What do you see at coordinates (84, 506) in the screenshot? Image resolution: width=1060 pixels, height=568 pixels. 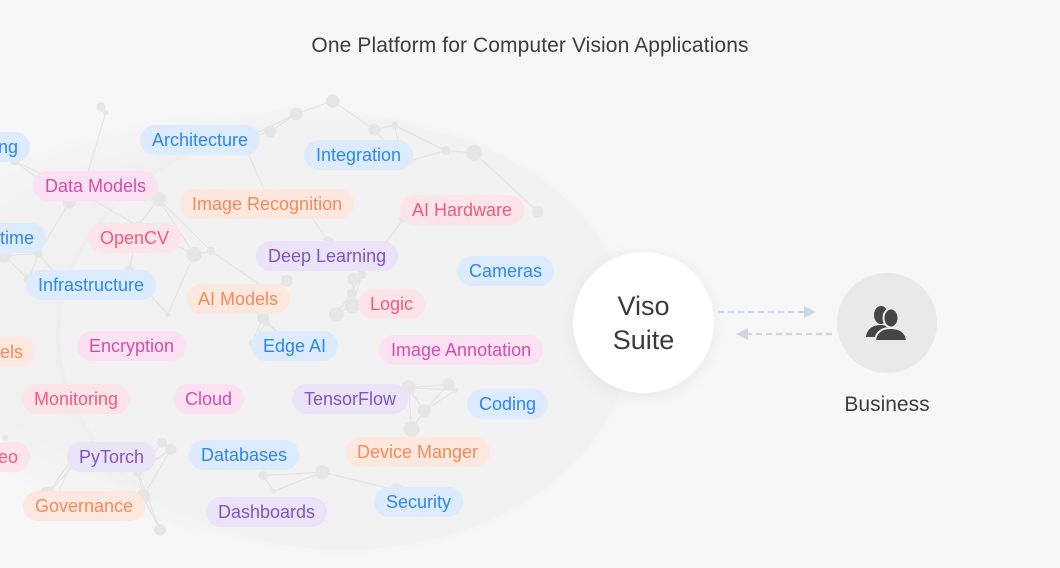 I see `tag-pill: Governance` at bounding box center [84, 506].